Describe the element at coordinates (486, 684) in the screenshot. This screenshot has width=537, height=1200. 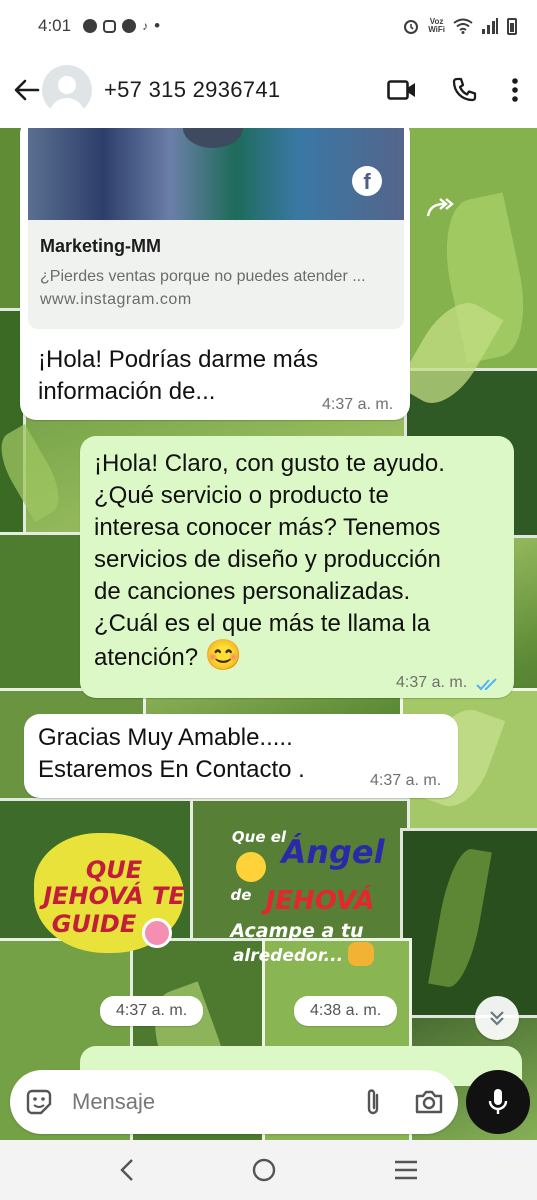
I see `read-receipt-icon` at that location.